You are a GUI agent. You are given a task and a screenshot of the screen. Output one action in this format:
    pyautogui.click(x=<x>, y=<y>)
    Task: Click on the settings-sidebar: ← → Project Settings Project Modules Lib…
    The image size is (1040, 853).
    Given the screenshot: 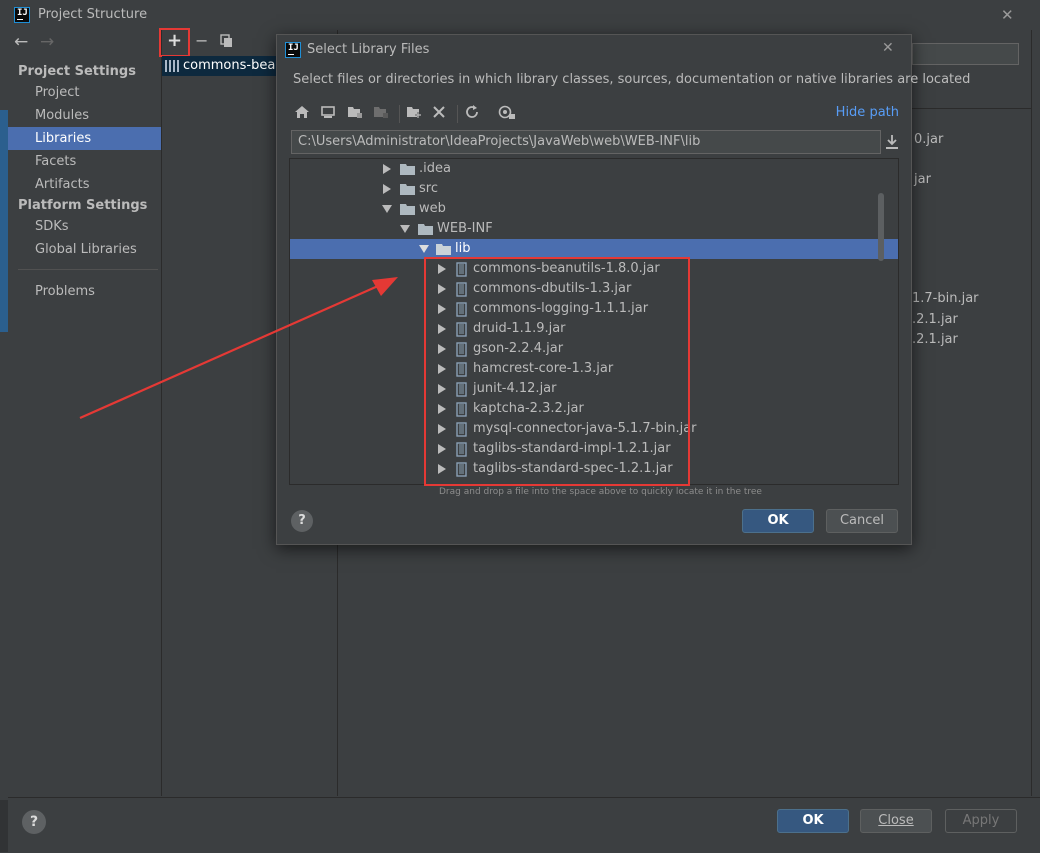 What is the action you would take?
    pyautogui.click(x=85, y=413)
    